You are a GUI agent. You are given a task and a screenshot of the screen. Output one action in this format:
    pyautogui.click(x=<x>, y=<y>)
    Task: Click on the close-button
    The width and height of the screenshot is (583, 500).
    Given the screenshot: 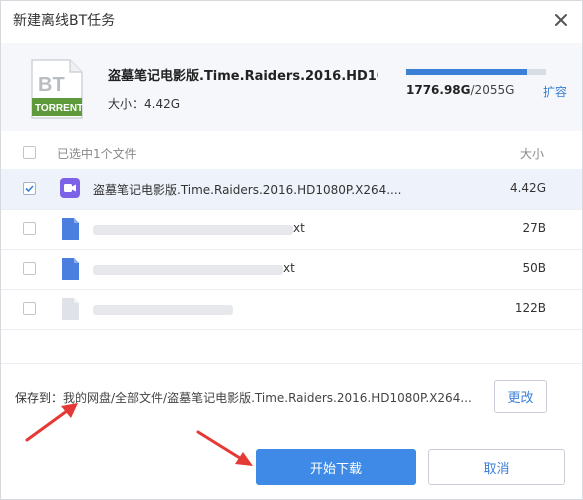 What is the action you would take?
    pyautogui.click(x=561, y=20)
    